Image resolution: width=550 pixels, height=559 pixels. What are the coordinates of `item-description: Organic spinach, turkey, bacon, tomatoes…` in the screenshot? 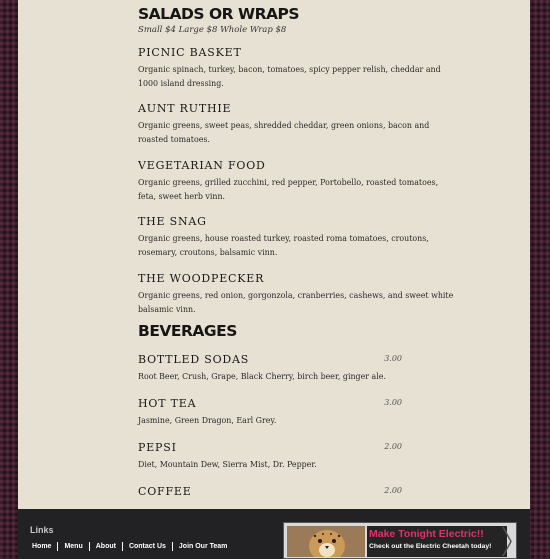 It's located at (289, 76).